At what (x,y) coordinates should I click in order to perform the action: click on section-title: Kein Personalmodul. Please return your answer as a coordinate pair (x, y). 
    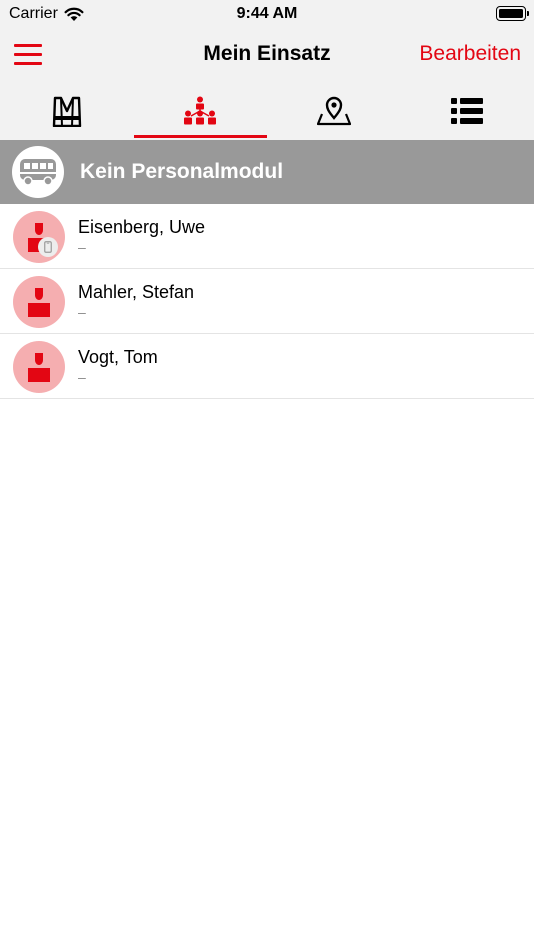
    Looking at the image, I should click on (182, 171).